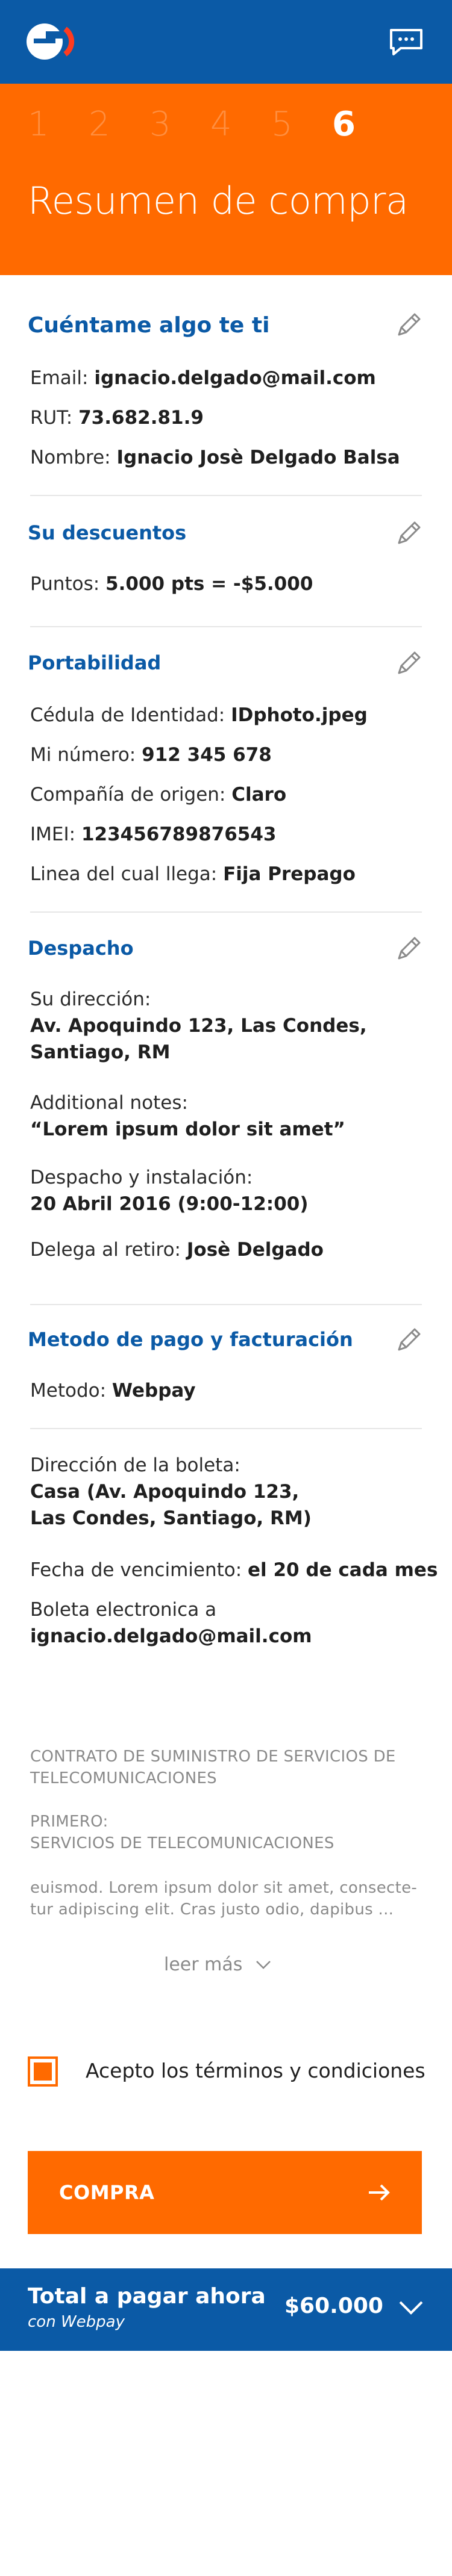  I want to click on rut-row: RUT: 73.682.81.9, so click(117, 418).